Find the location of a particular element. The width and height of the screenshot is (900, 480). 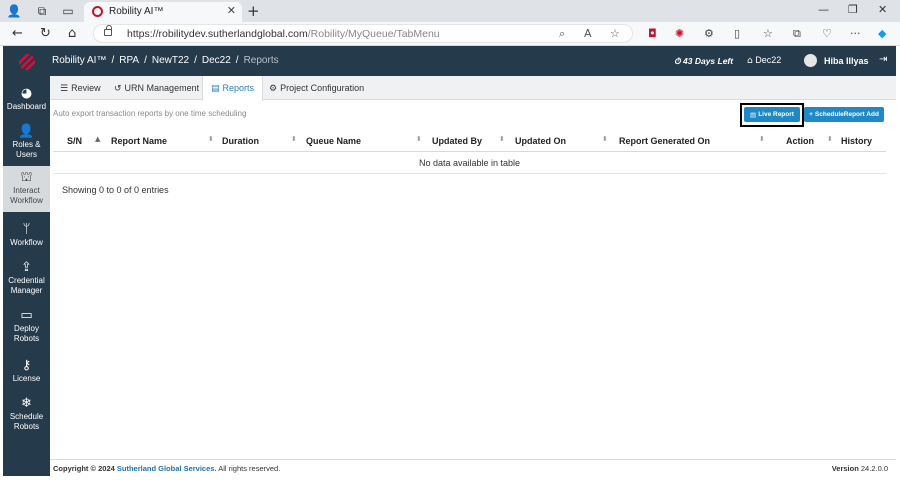

zoom-icon: ⌕ is located at coordinates (562, 34).